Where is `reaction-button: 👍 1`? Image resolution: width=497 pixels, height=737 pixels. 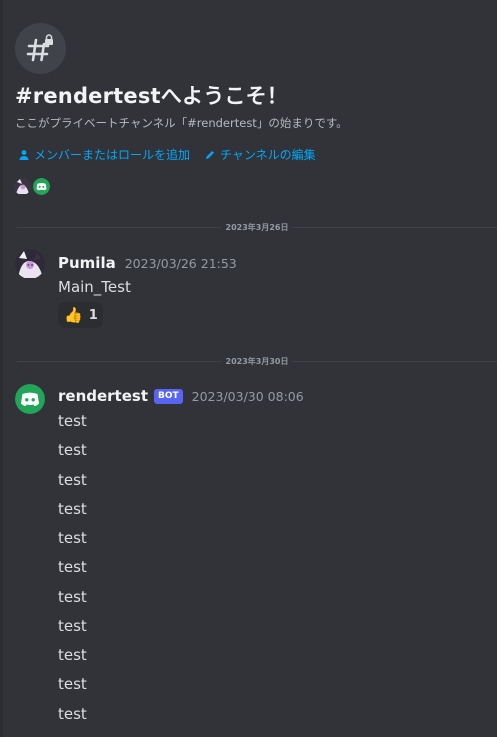
reaction-button: 👍 1 is located at coordinates (80, 315).